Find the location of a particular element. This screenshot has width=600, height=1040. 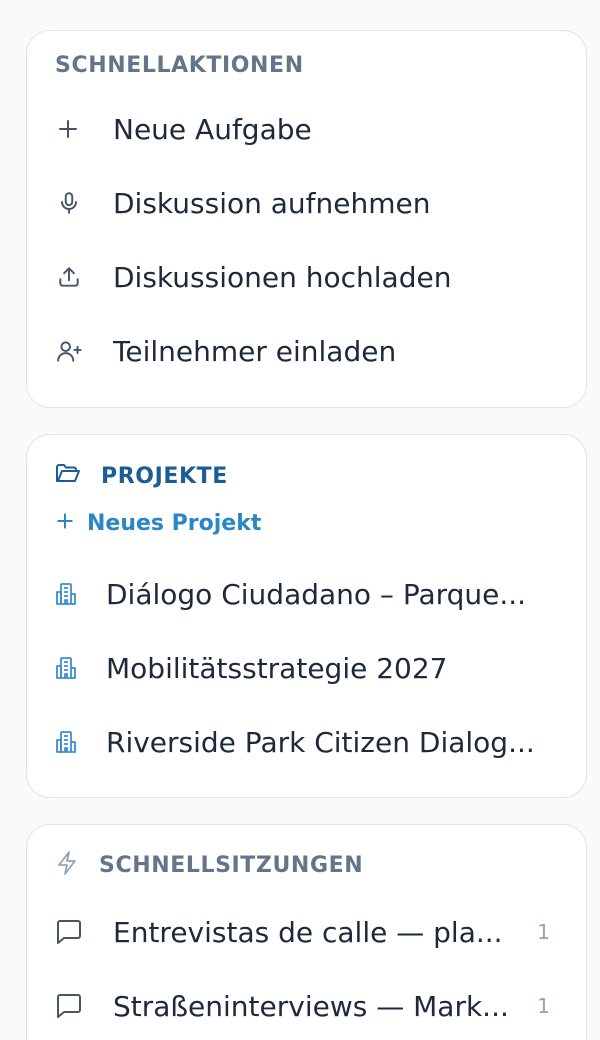

project-item: Mobilitätsstrategie 2027 is located at coordinates (306, 668).